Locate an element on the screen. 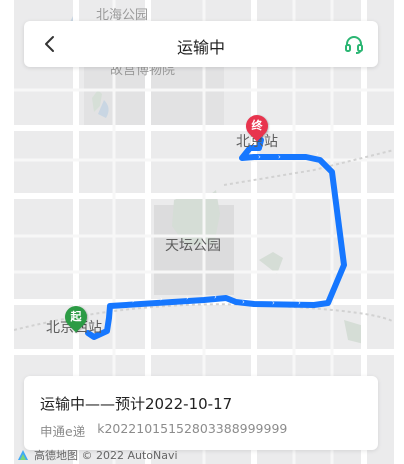 The height and width of the screenshot is (464, 404). end-marker-label: 终 is located at coordinates (257, 125).